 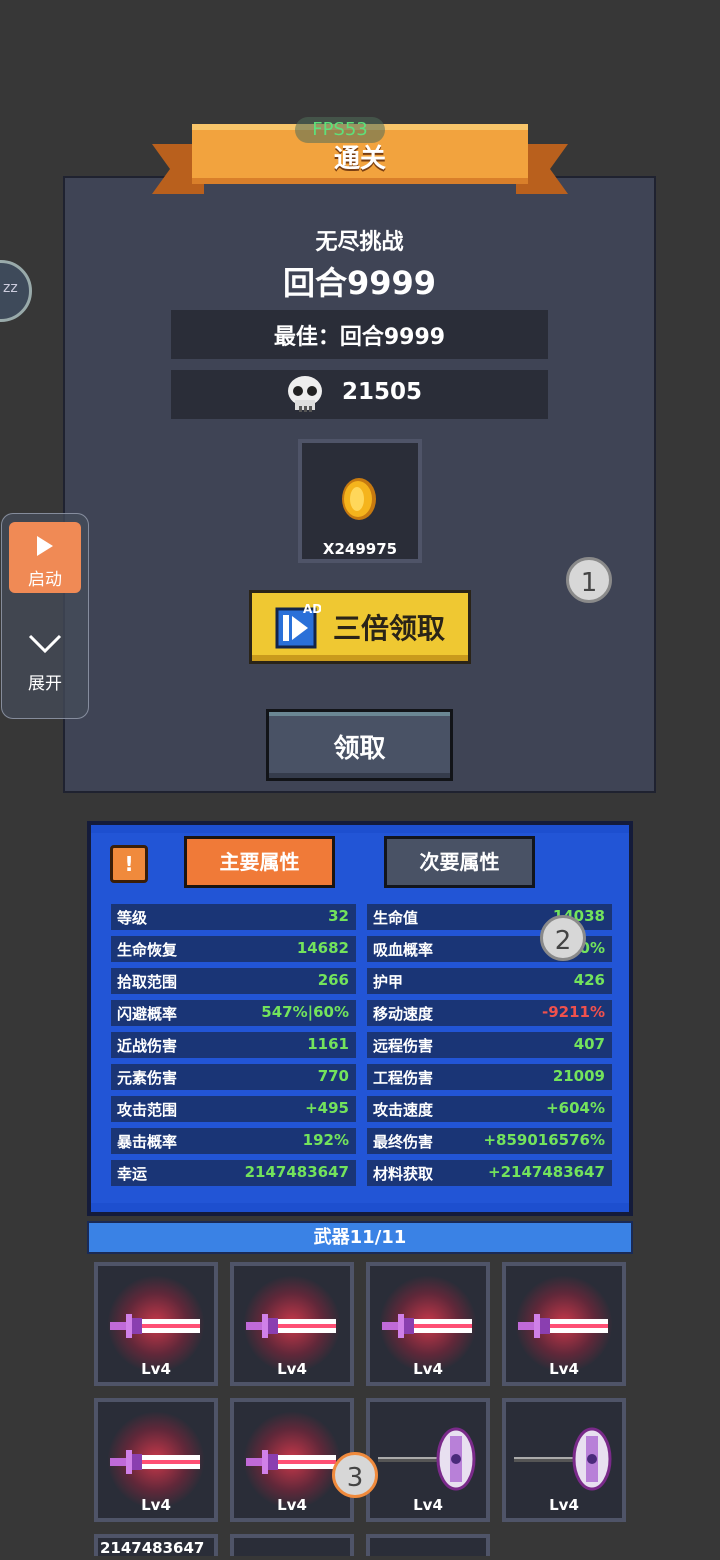 What do you see at coordinates (403, 1110) in the screenshot?
I see `stat-name: 攻击速度` at bounding box center [403, 1110].